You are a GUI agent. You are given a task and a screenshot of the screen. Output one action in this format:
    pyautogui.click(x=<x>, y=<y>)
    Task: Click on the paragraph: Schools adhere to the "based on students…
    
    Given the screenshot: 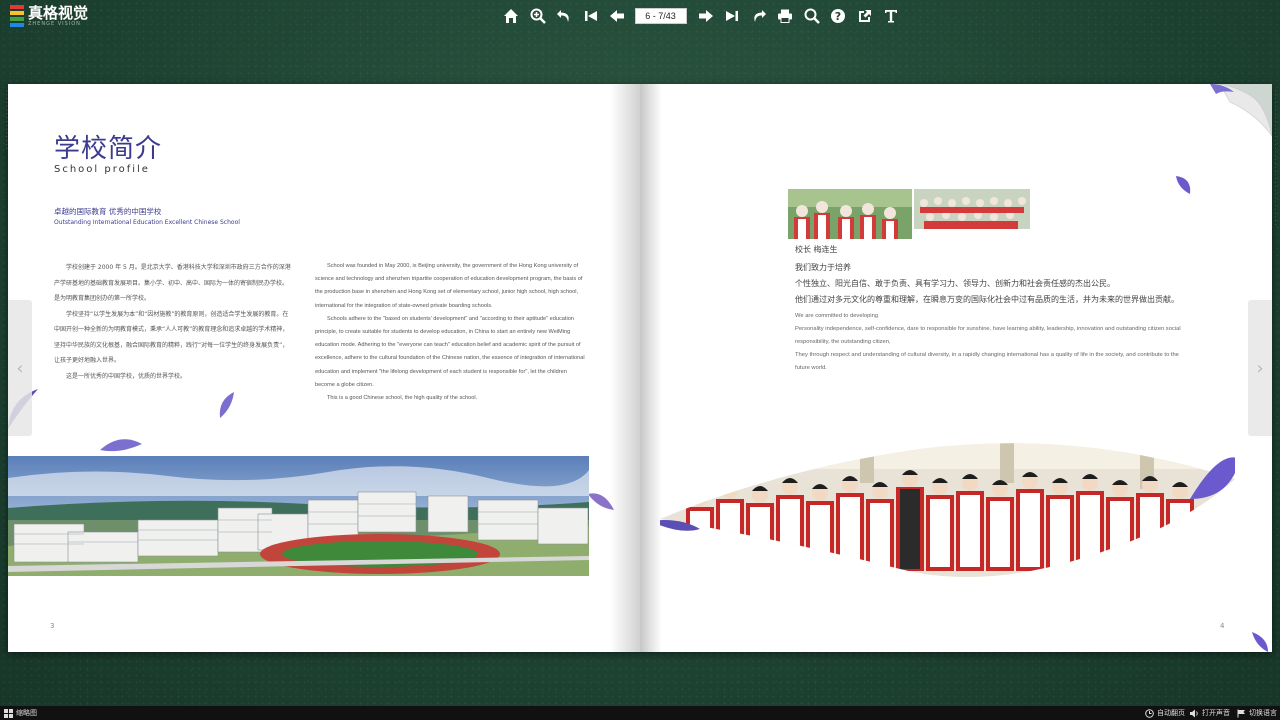 What is the action you would take?
    pyautogui.click(x=450, y=351)
    